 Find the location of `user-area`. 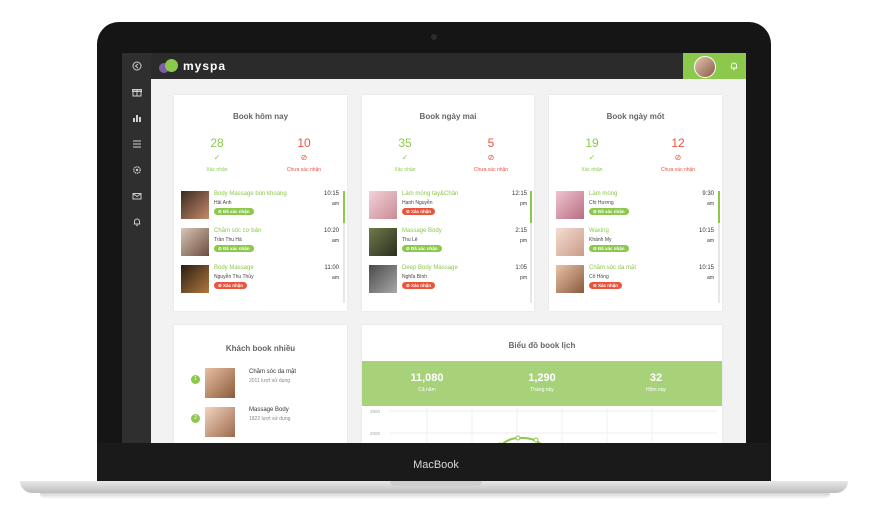

user-area is located at coordinates (714, 66).